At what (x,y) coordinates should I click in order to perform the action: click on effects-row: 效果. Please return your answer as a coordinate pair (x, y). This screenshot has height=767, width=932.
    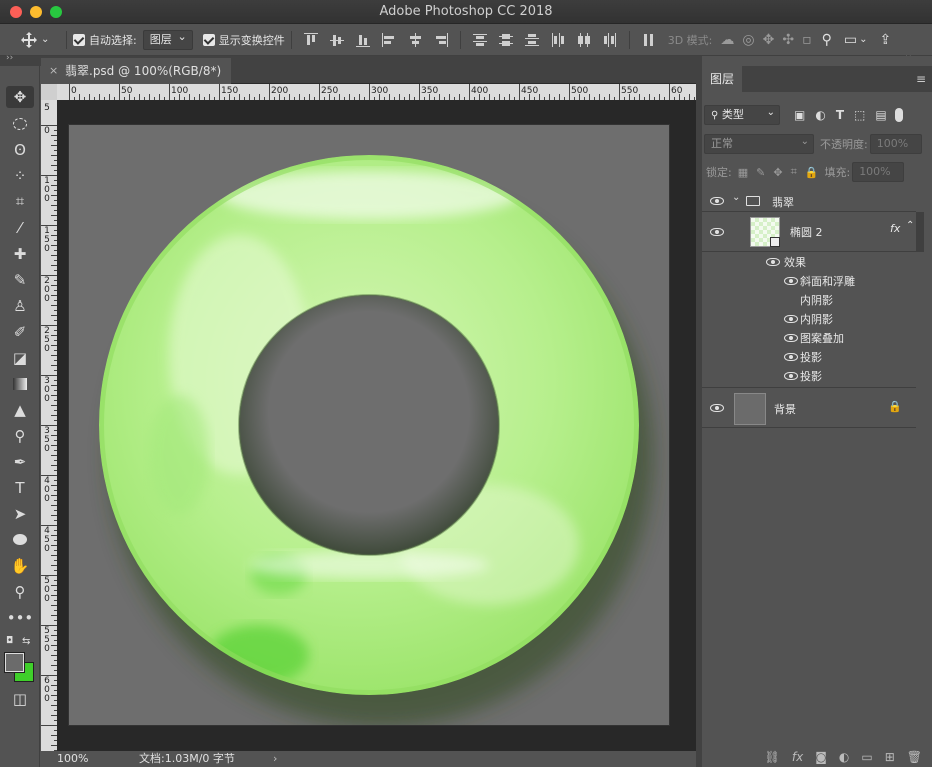
    Looking at the image, I should click on (809, 262).